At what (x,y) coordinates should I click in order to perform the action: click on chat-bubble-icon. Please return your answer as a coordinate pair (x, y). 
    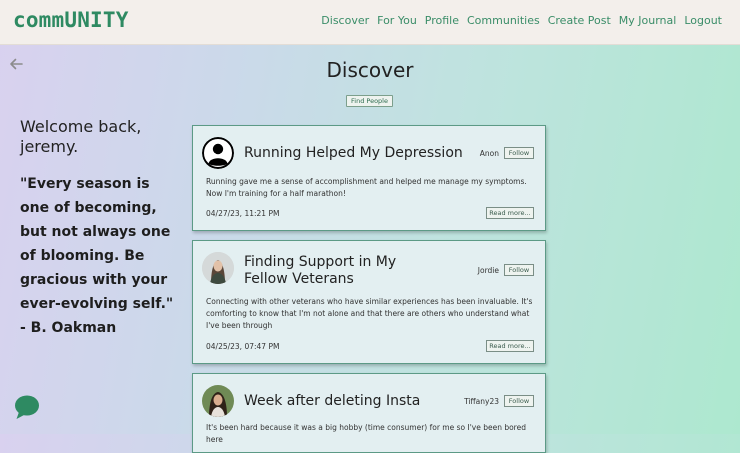
    Looking at the image, I should click on (27, 407).